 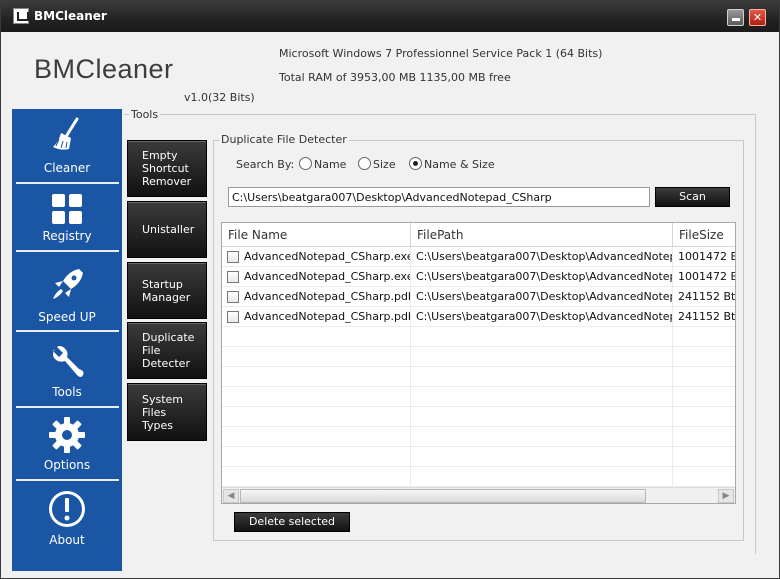 I want to click on radio-name-and-size: Name & Size, so click(x=452, y=164).